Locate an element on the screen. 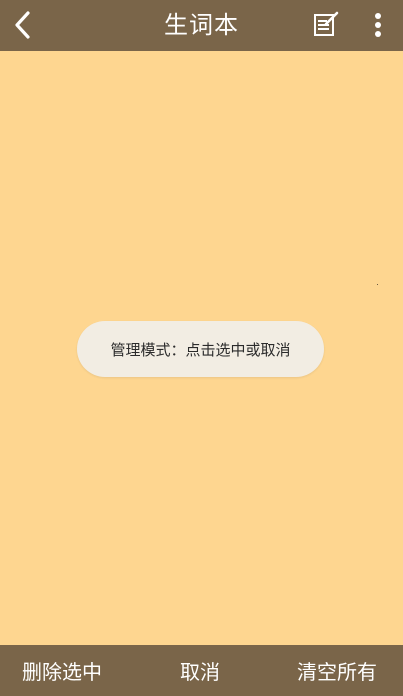 This screenshot has width=403, height=696. toast-text: 管理模式：点击选中或取消 is located at coordinates (200, 349).